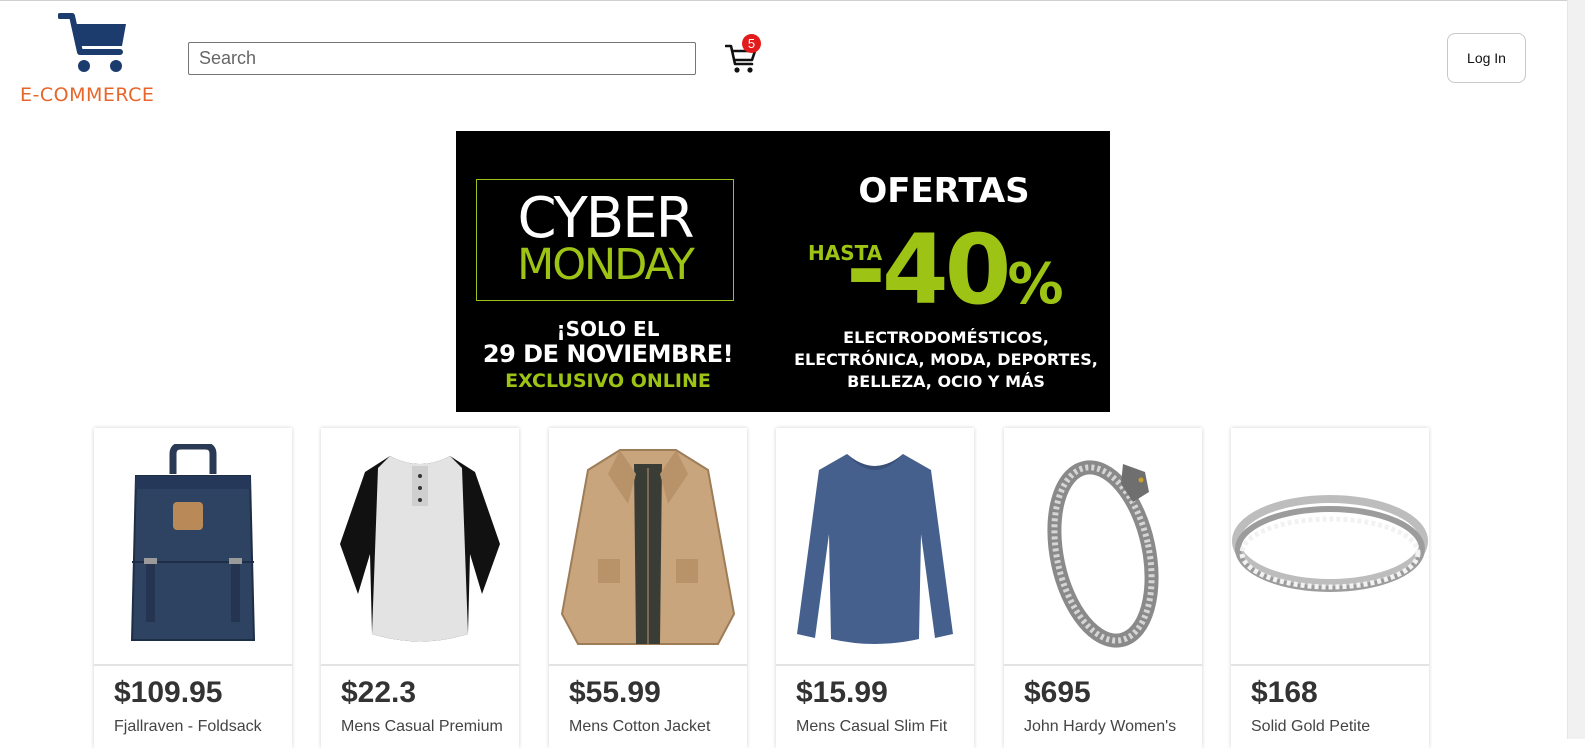 Image resolution: width=1585 pixels, height=748 pixels. Describe the element at coordinates (1486, 58) in the screenshot. I see `login-button: Log In` at that location.